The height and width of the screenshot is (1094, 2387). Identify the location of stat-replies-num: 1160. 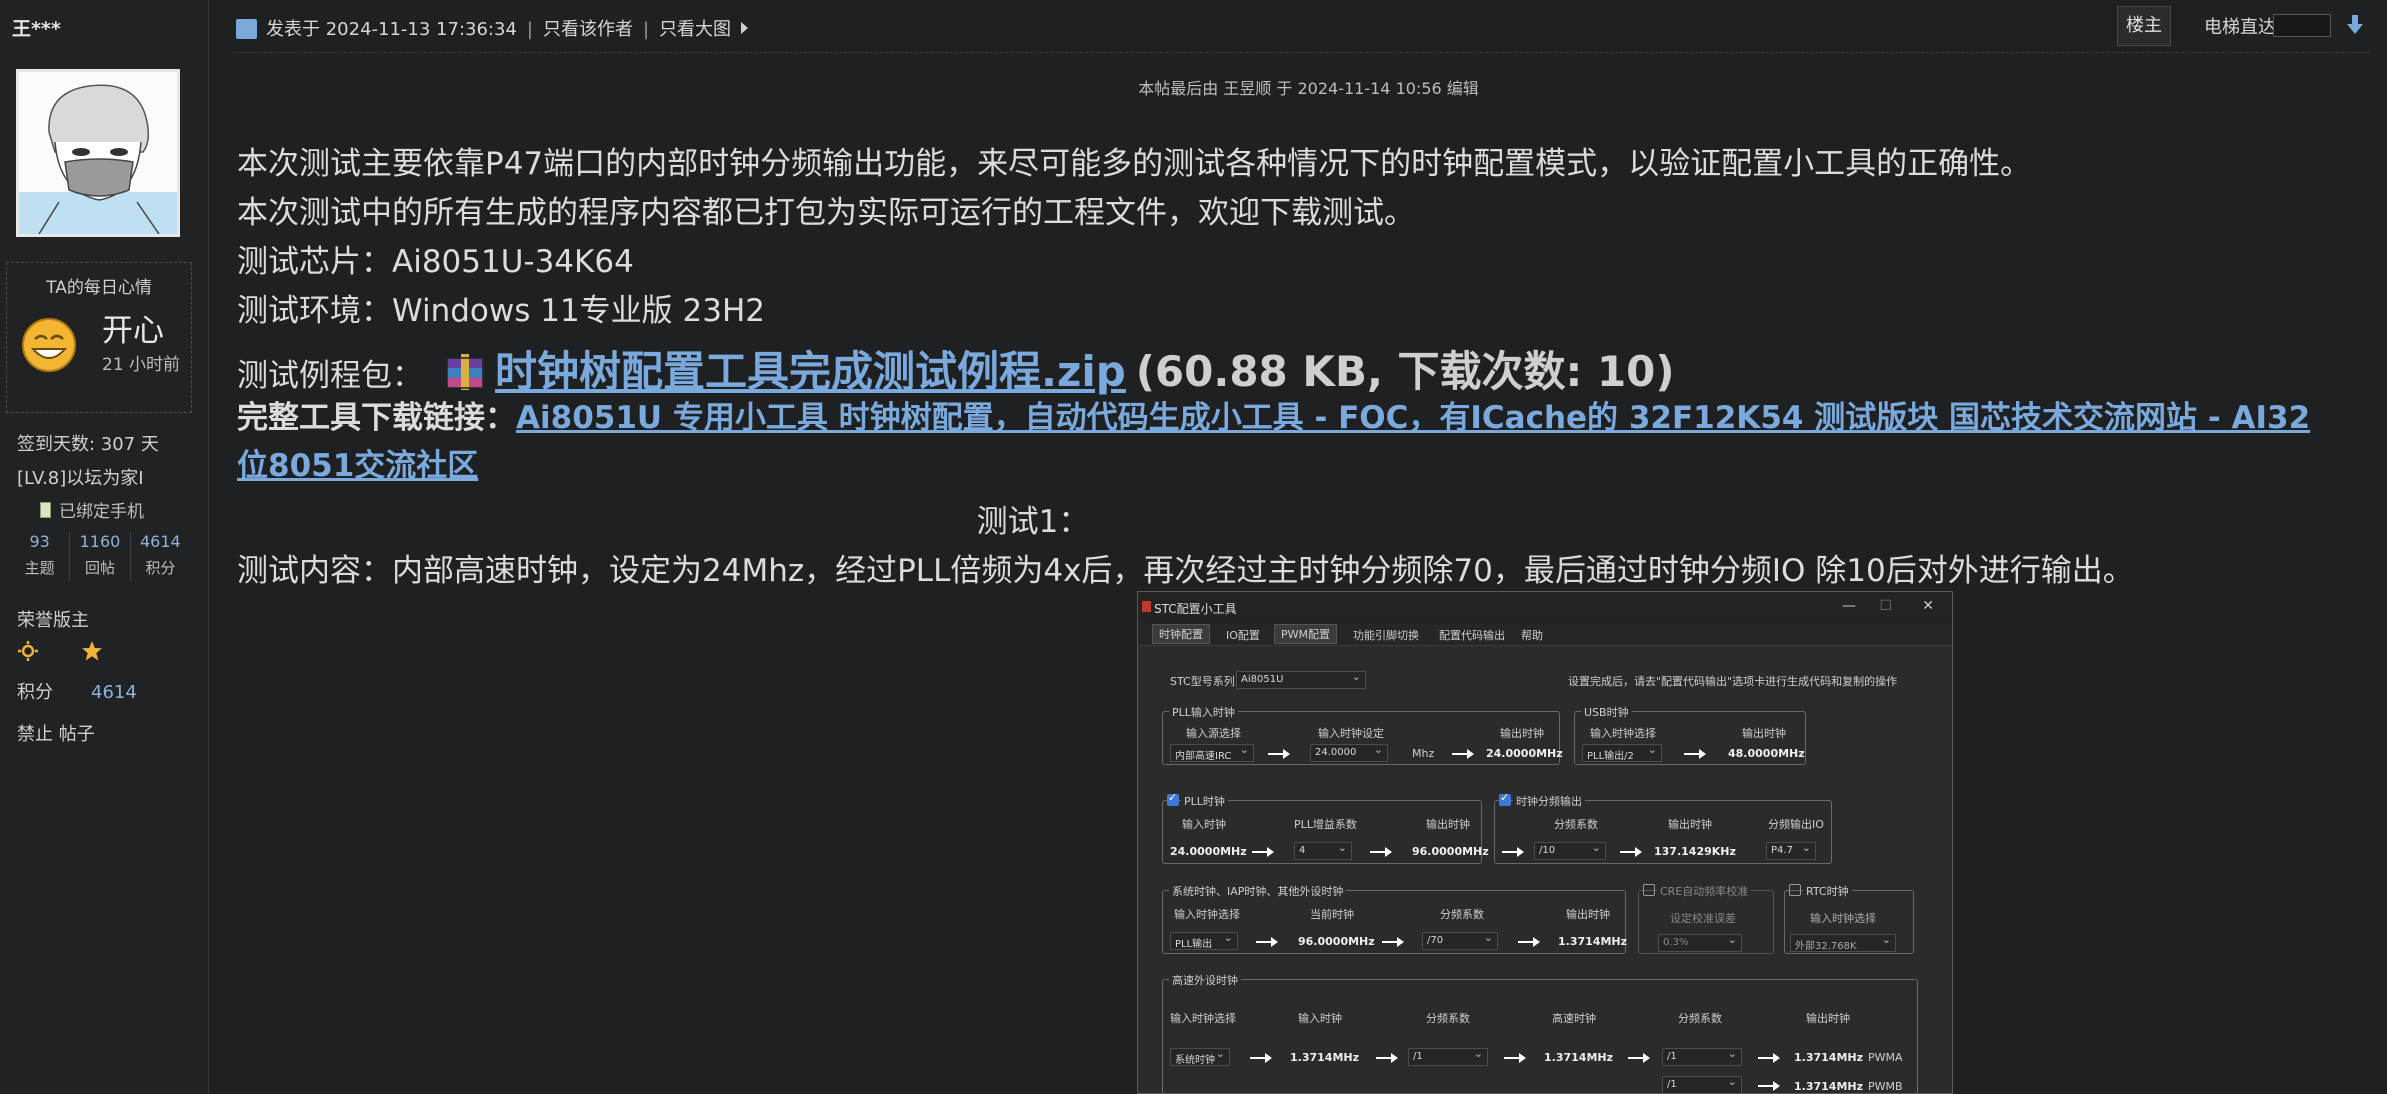
(99, 541).